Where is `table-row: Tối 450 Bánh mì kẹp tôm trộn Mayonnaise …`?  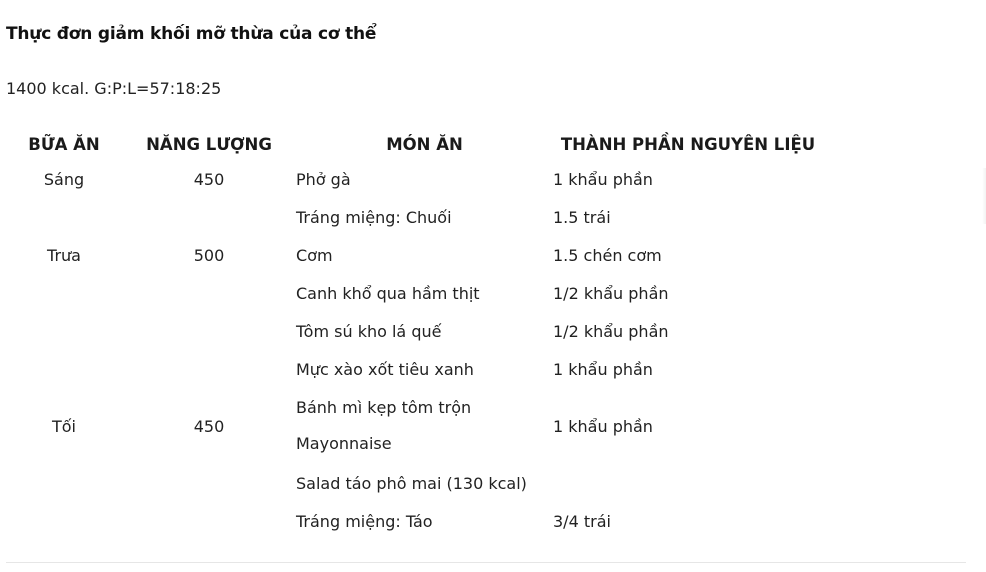
table-row: Tối 450 Bánh mì kẹp tôm trộn Mayonnaise … is located at coordinates (414, 426).